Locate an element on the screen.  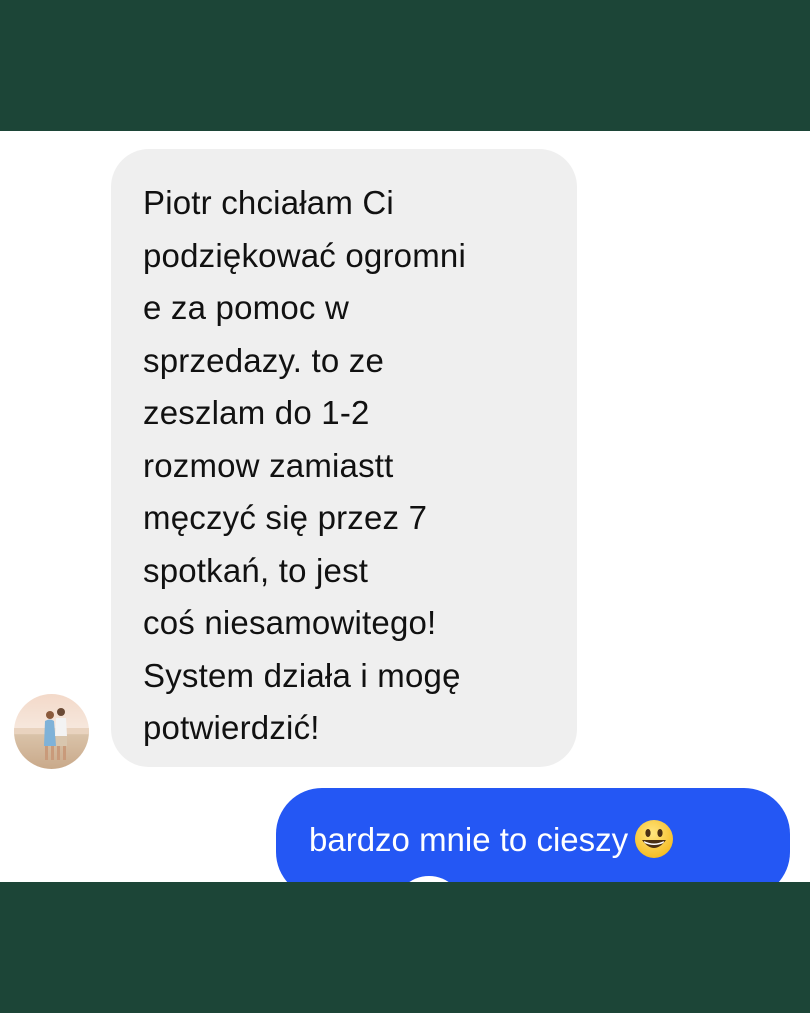
avatar-photo-icon is located at coordinates (51, 731).